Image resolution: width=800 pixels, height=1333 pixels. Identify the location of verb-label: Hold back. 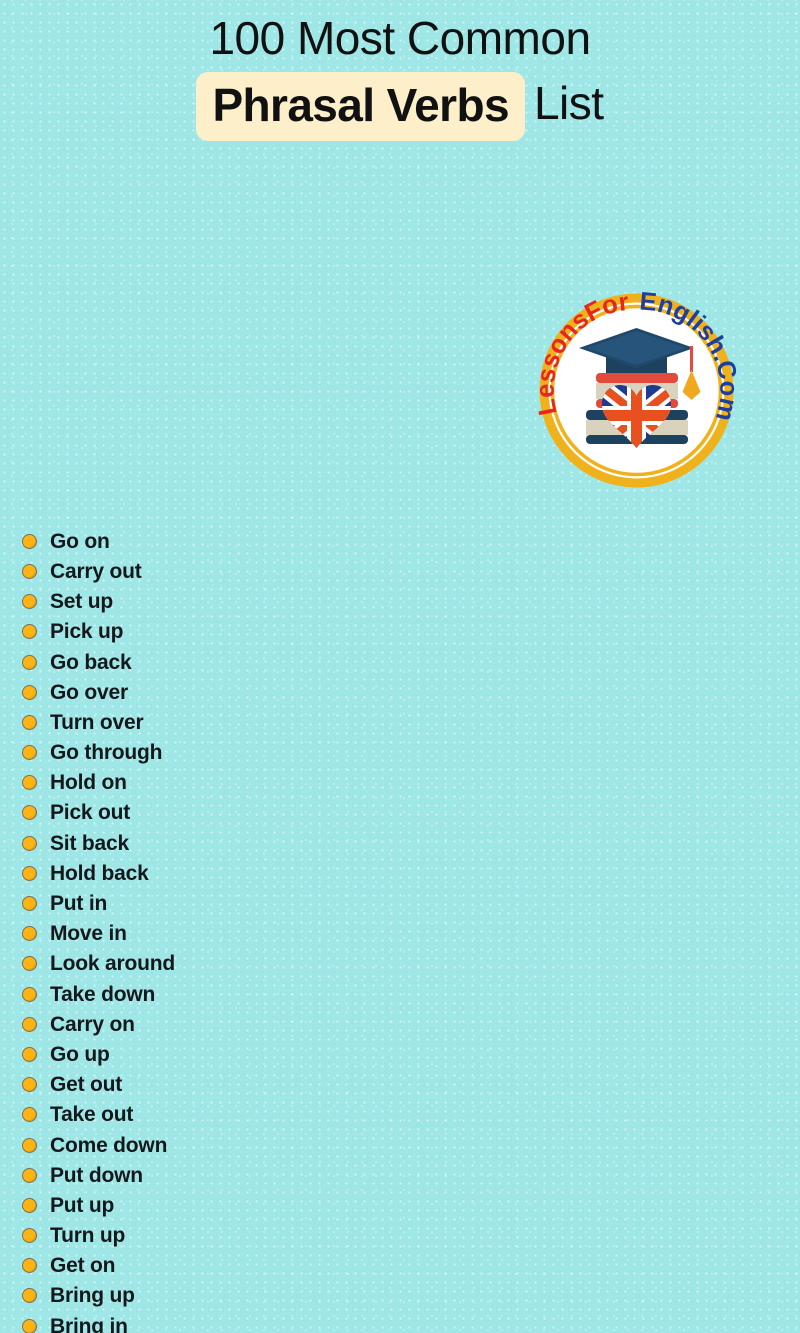
(99, 873).